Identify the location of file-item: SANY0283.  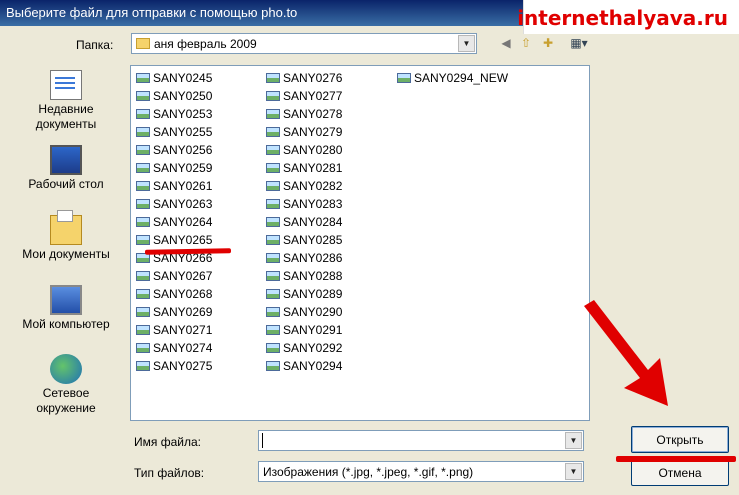
(304, 204).